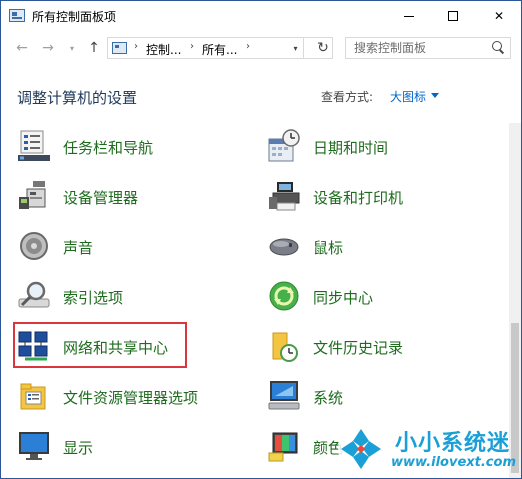 The width and height of the screenshot is (522, 479). Describe the element at coordinates (22, 48) in the screenshot. I see `back-button: ←` at that location.